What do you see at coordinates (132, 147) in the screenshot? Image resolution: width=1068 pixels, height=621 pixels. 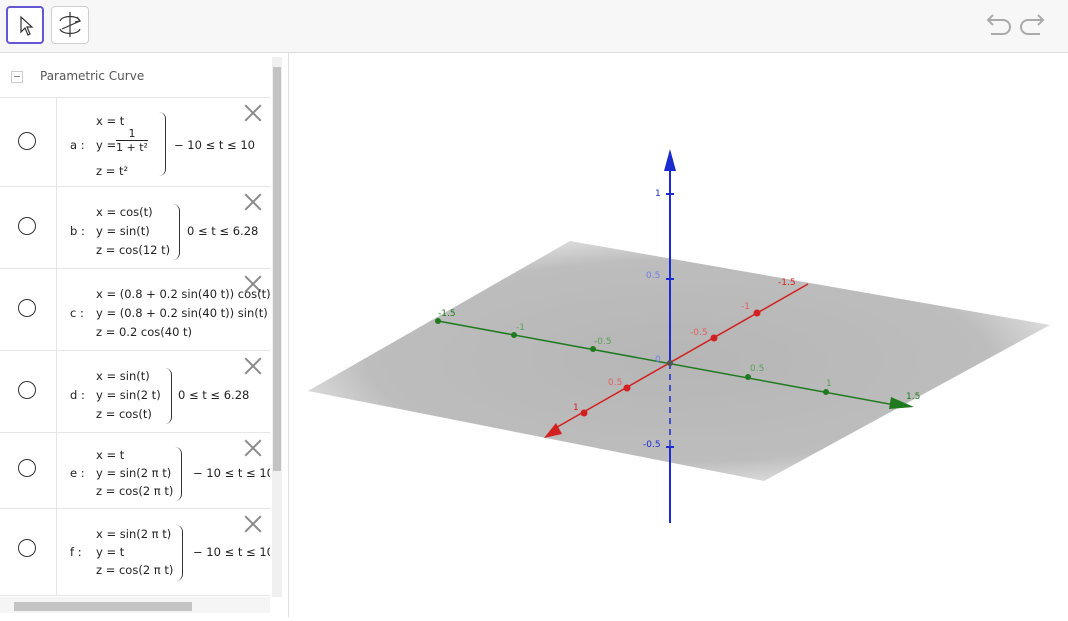 I see `fraction-denominator: 1 + t²` at bounding box center [132, 147].